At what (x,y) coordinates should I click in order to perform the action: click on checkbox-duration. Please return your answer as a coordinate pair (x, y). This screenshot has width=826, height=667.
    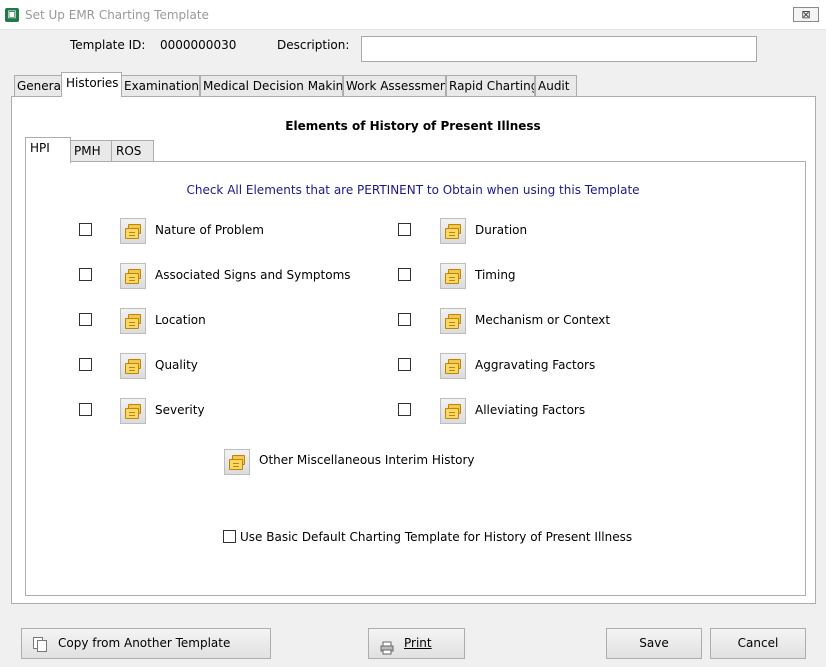
    Looking at the image, I should click on (404, 229).